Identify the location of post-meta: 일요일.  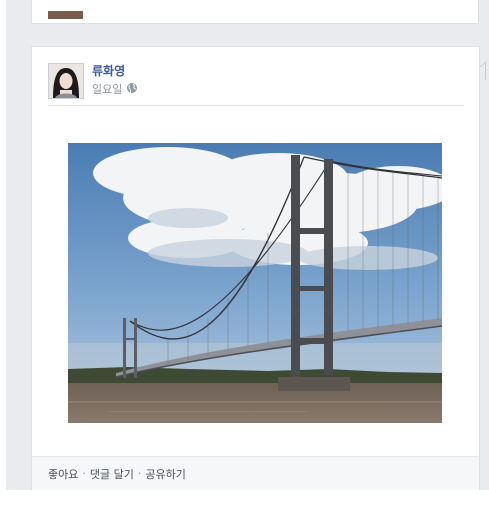
(115, 89).